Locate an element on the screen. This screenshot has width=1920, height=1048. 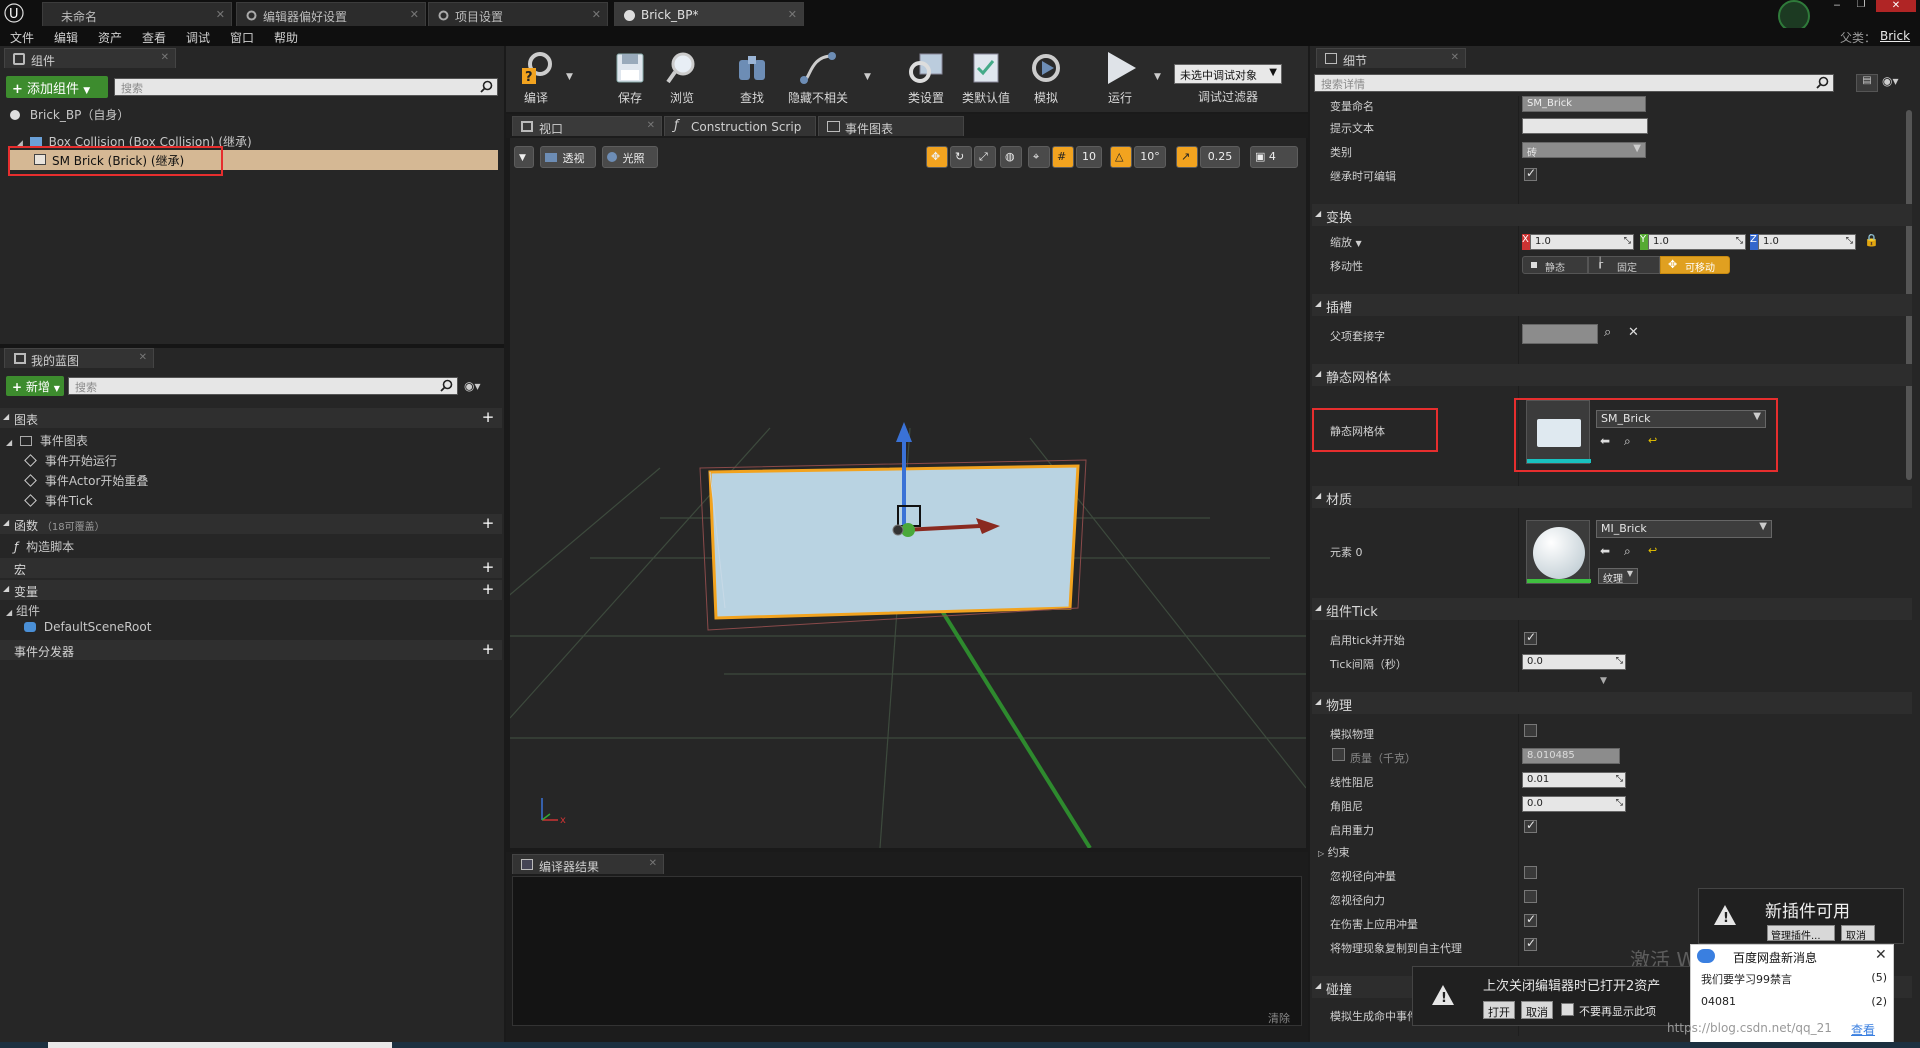
scale-mode-button: ⤢ is located at coordinates (985, 157).